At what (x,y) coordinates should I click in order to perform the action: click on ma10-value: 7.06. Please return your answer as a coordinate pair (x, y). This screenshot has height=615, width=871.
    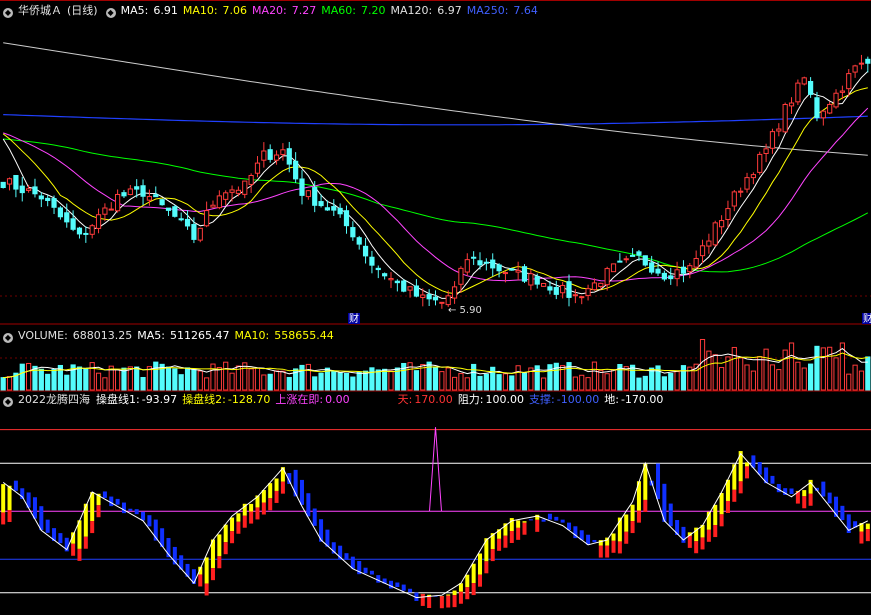
    Looking at the image, I should click on (235, 10).